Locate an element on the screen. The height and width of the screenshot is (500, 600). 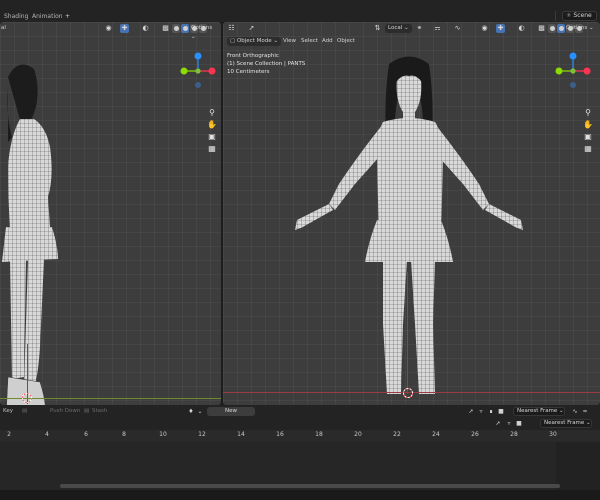
left-options-button: Options ⌄ is located at coordinates (204, 32).